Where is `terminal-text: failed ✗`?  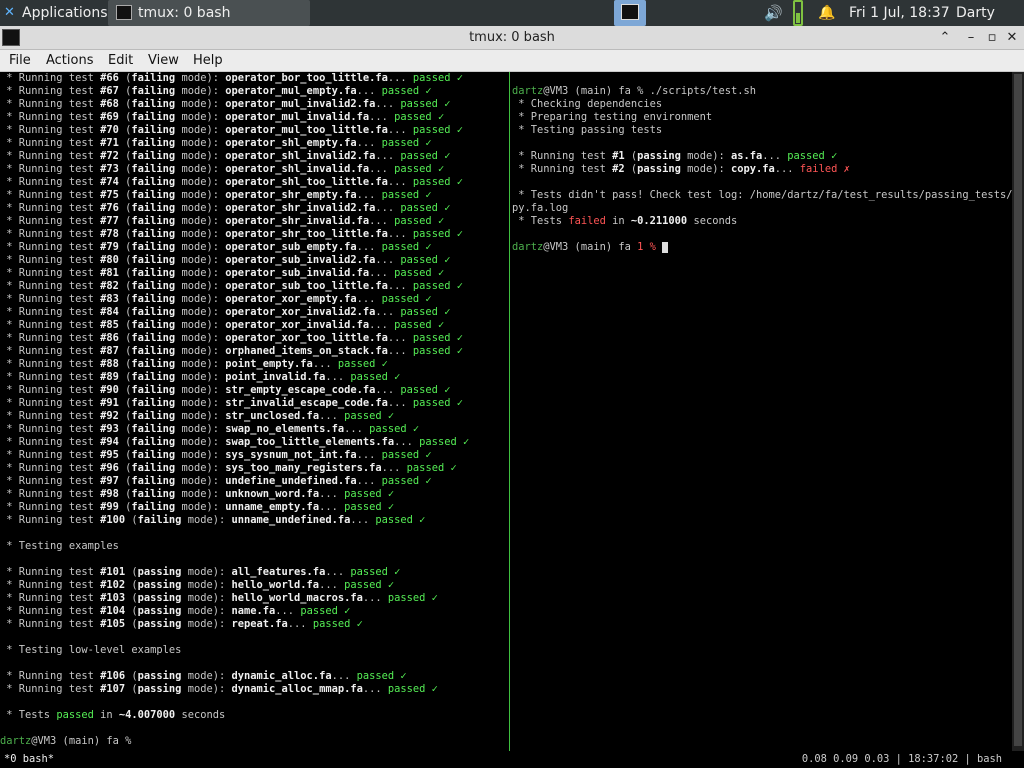 terminal-text: failed ✗ is located at coordinates (824, 169).